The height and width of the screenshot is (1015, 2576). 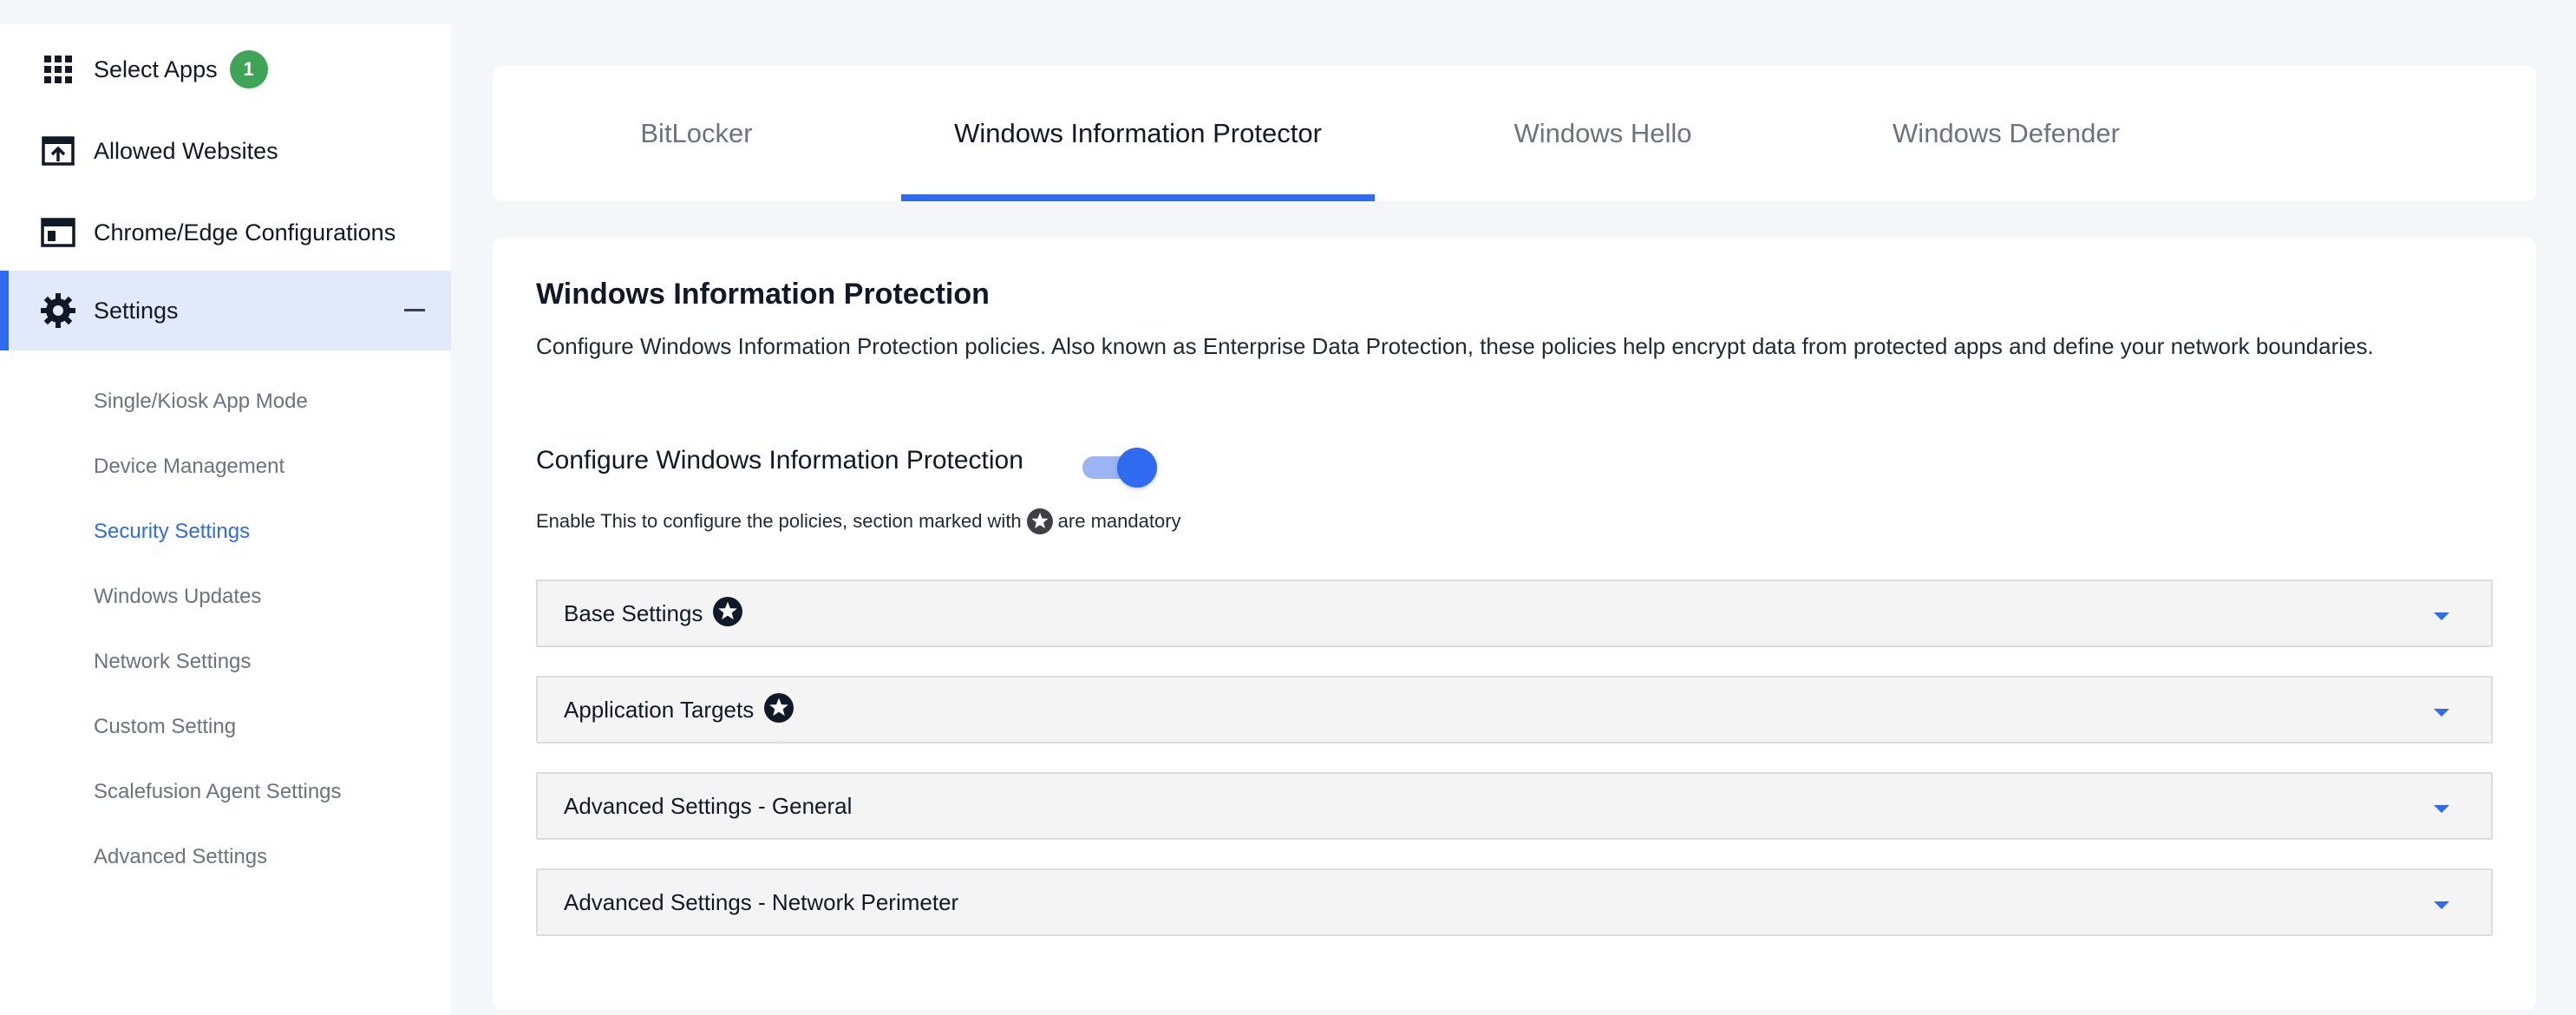 What do you see at coordinates (1514, 709) in the screenshot?
I see `accordion-application-targets: Application Targets` at bounding box center [1514, 709].